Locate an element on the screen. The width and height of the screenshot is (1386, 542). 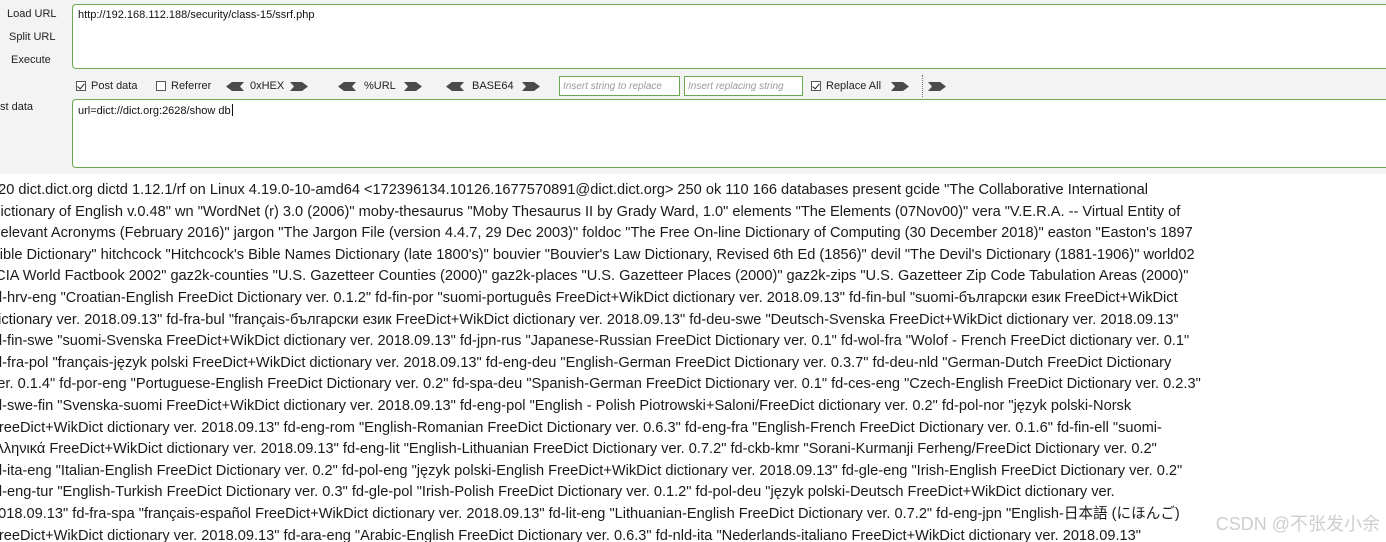
post-data-option: Post data is located at coordinates (106, 86).